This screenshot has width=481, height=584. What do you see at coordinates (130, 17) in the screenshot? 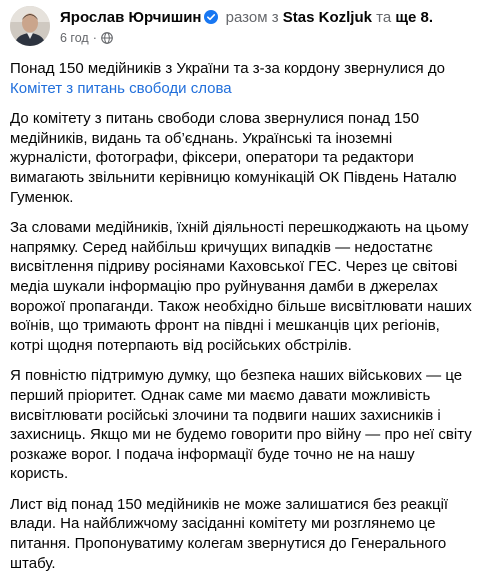
I see `author-name: Ярослав Юрчишин` at bounding box center [130, 17].